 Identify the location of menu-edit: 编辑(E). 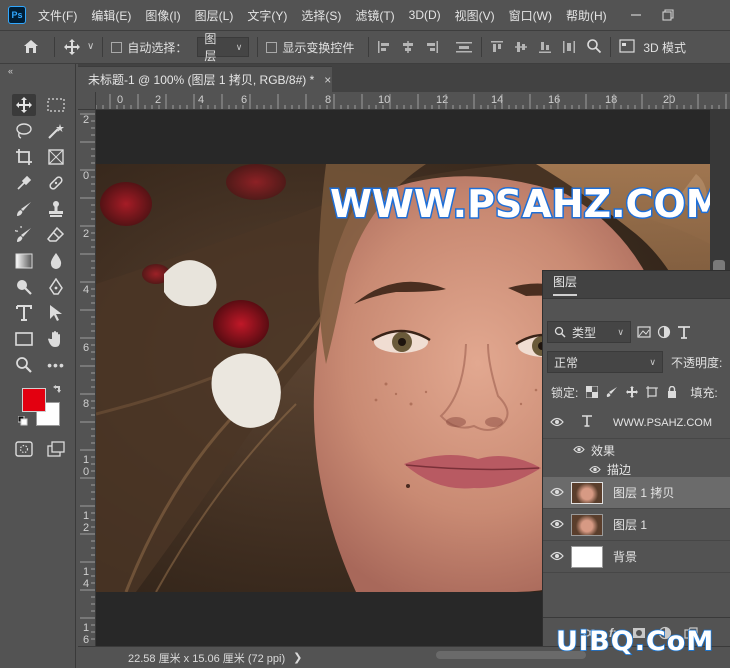
(111, 15).